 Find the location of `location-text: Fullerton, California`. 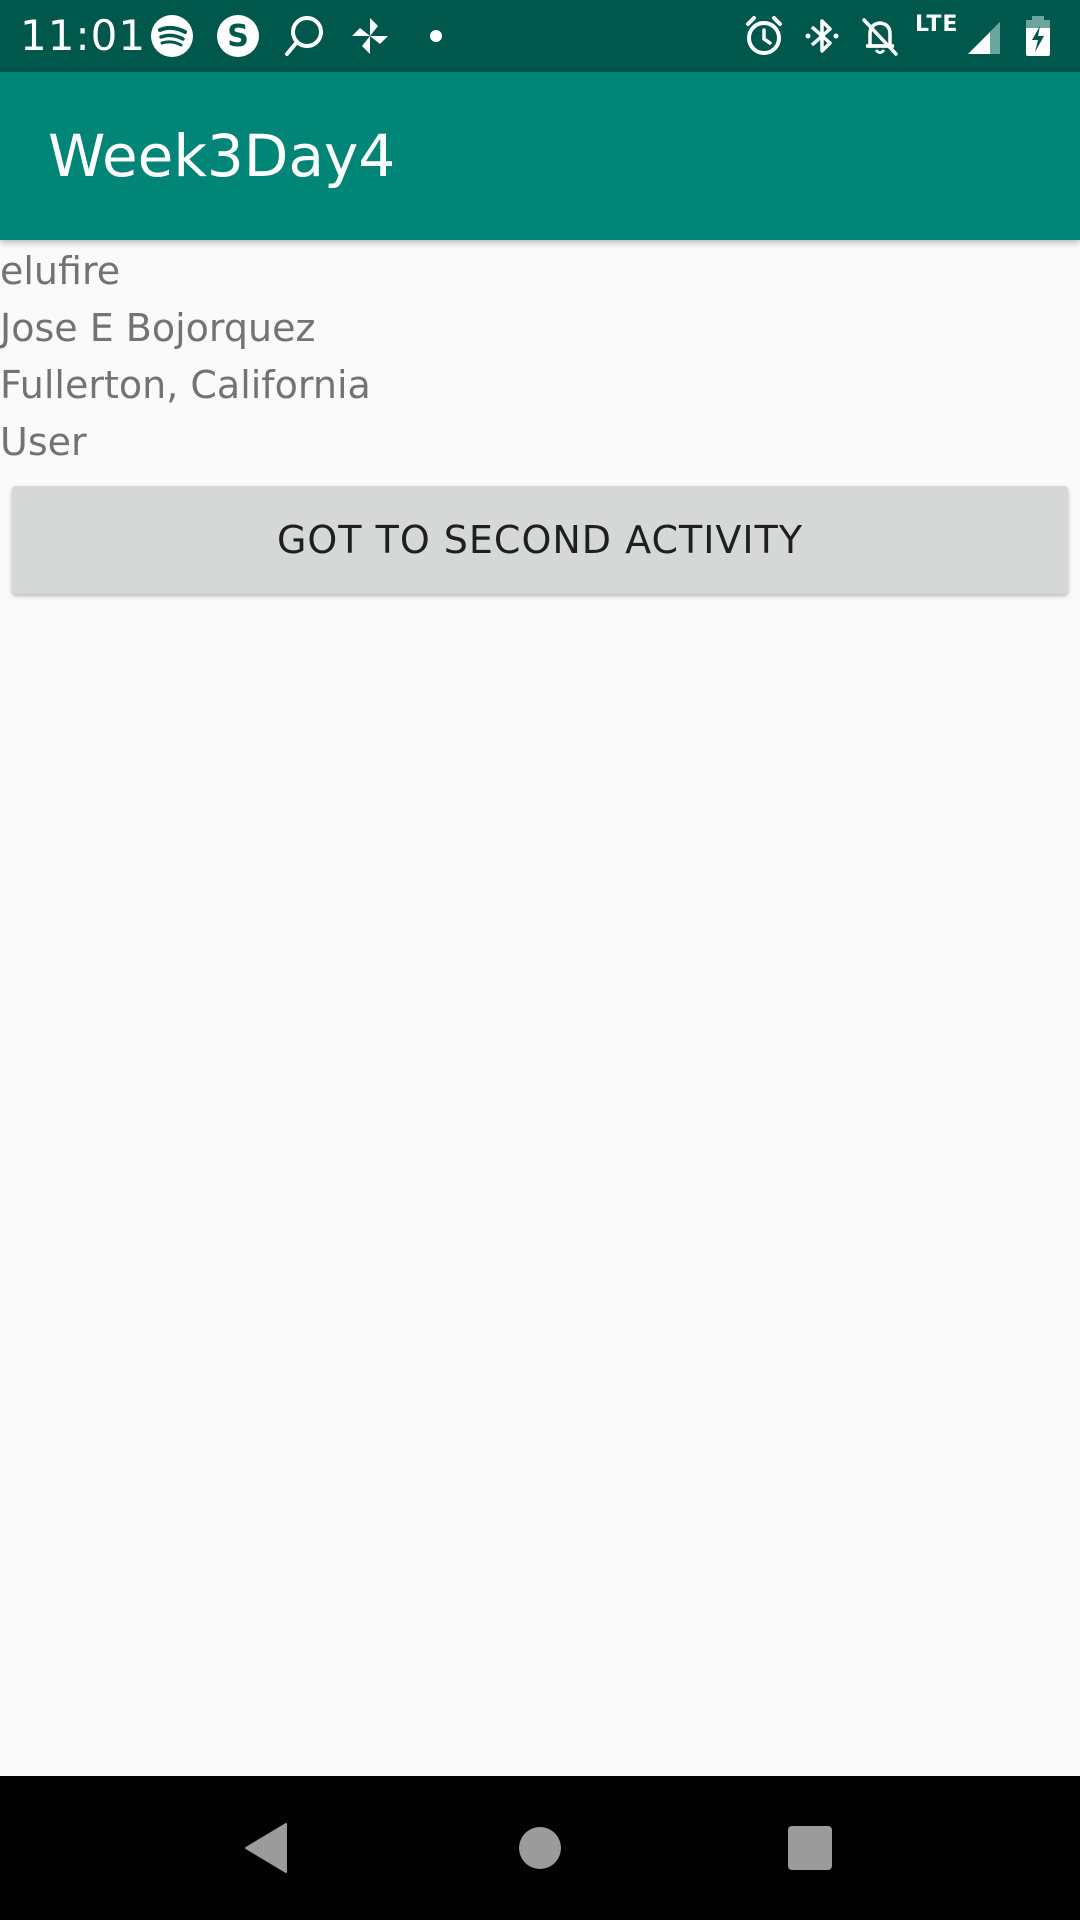

location-text: Fullerton, California is located at coordinates (185, 385).